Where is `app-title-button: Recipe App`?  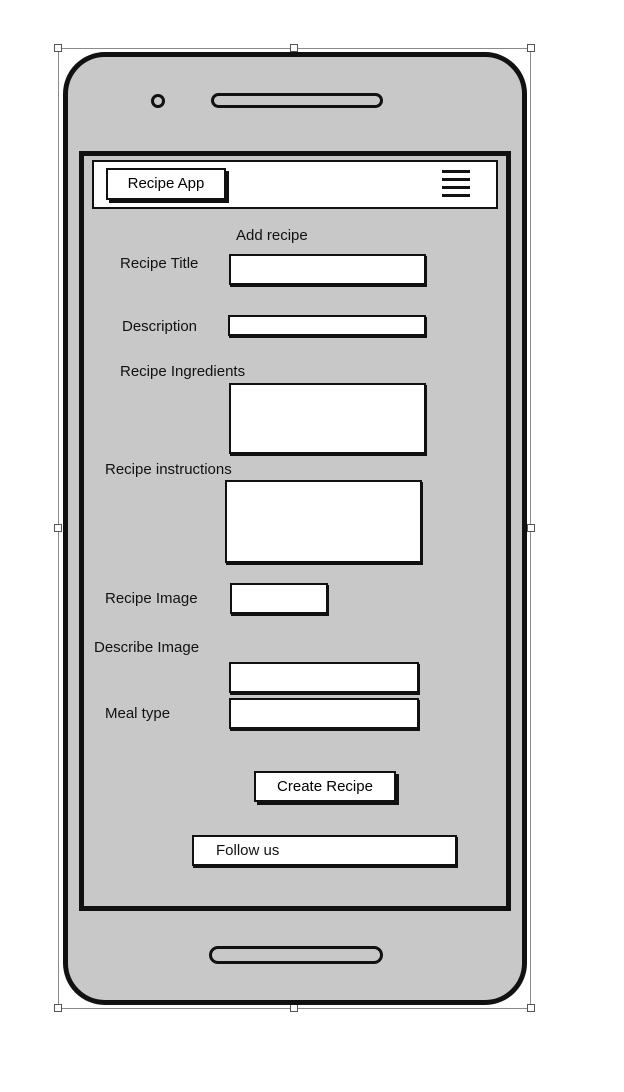 app-title-button: Recipe App is located at coordinates (166, 184).